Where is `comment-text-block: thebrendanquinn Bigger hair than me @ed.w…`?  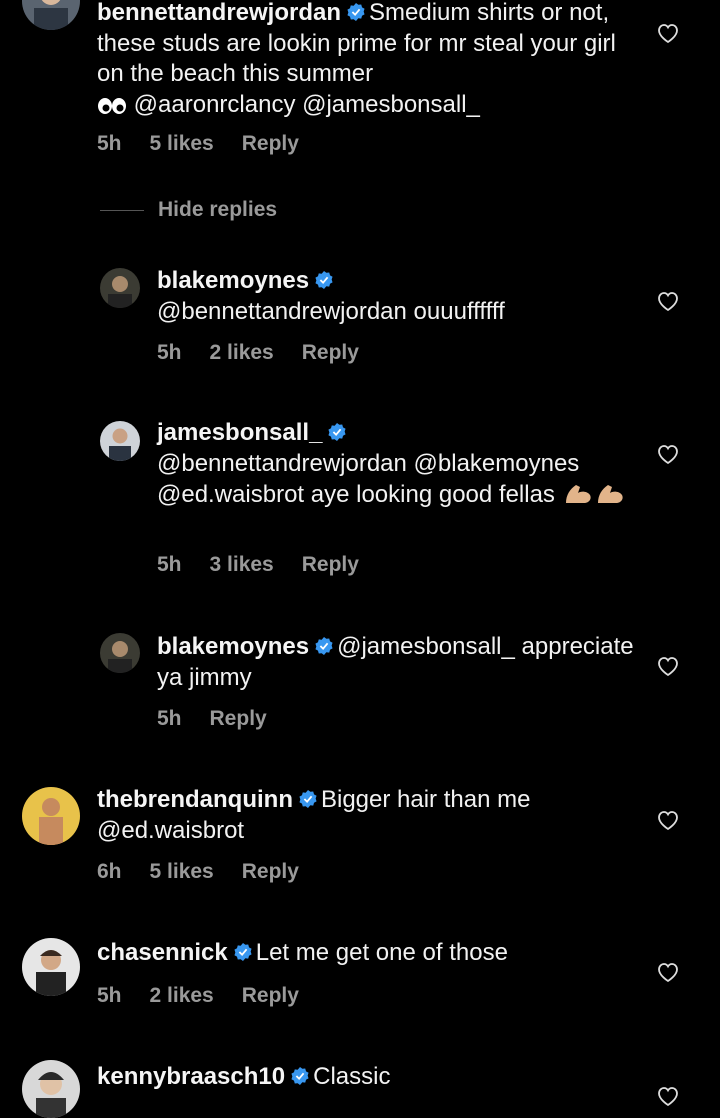
comment-text-block: thebrendanquinn Bigger hair than me @ed.w… is located at coordinates (367, 815).